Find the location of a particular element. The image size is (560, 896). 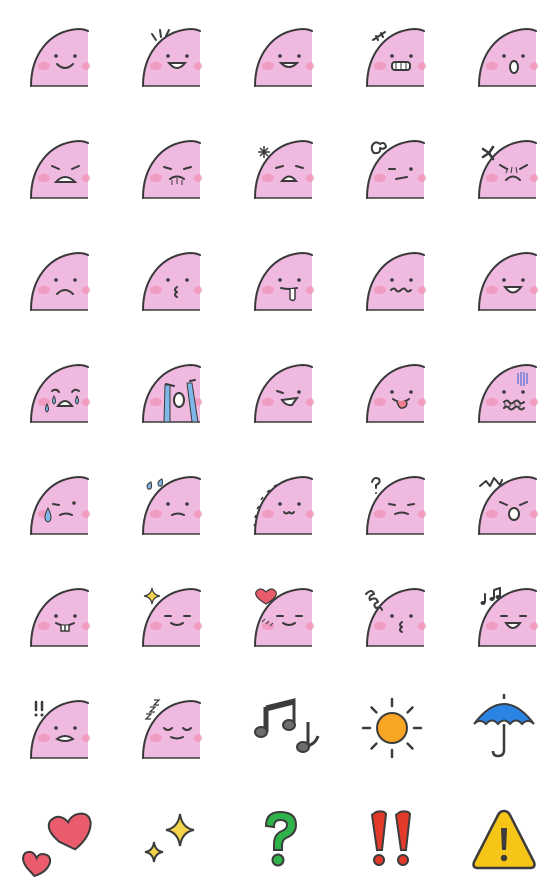

blob-emoji-sad is located at coordinates (56, 280).